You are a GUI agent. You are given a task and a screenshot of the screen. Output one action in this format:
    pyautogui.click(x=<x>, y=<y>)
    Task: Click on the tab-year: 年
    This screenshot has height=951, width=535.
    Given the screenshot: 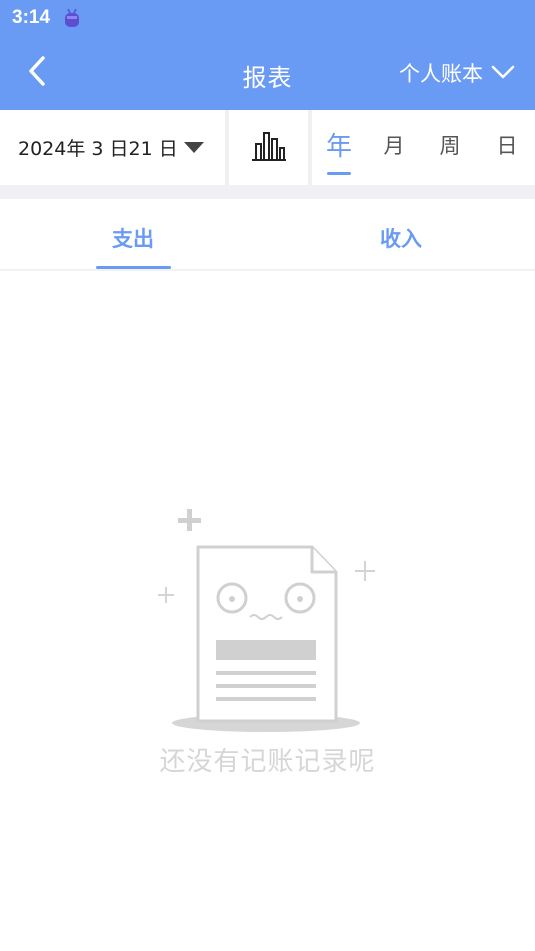 What is the action you would take?
    pyautogui.click(x=339, y=150)
    